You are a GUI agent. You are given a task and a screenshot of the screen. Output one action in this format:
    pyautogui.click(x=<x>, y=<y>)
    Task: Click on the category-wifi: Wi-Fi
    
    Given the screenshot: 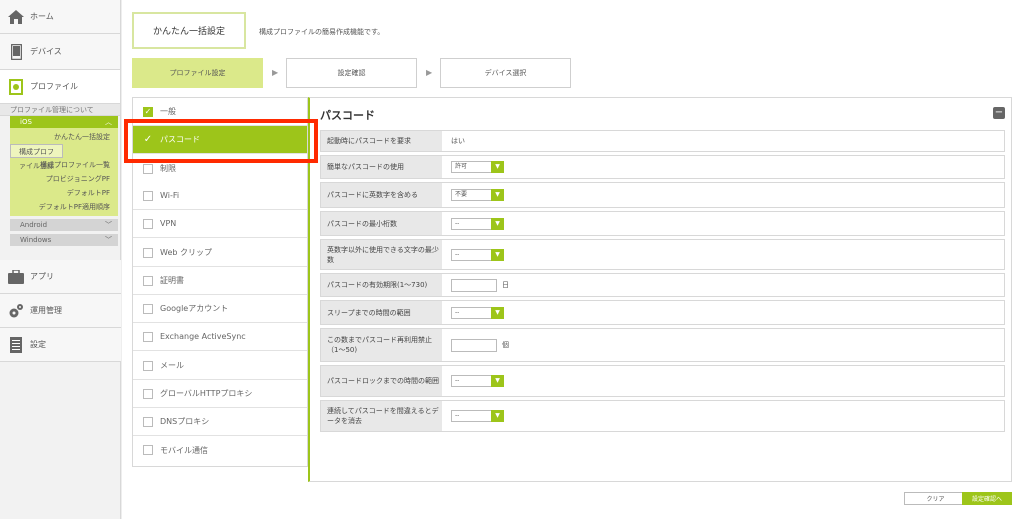 What is the action you would take?
    pyautogui.click(x=220, y=196)
    